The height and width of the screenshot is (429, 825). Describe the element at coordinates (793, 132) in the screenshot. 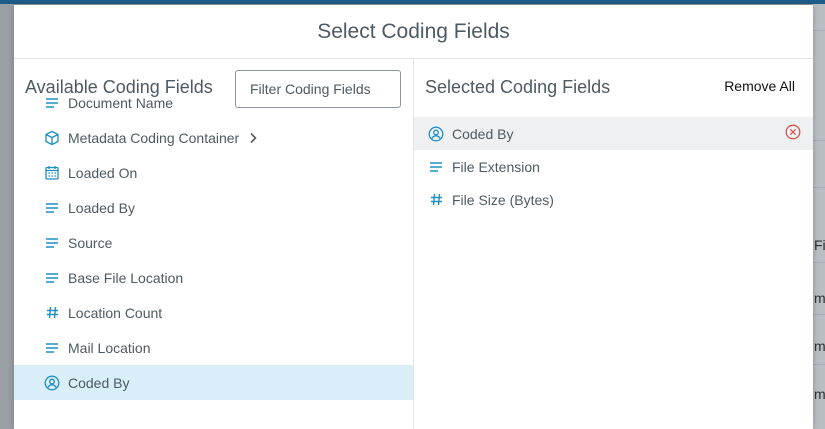

I see `remove-field-icon` at that location.